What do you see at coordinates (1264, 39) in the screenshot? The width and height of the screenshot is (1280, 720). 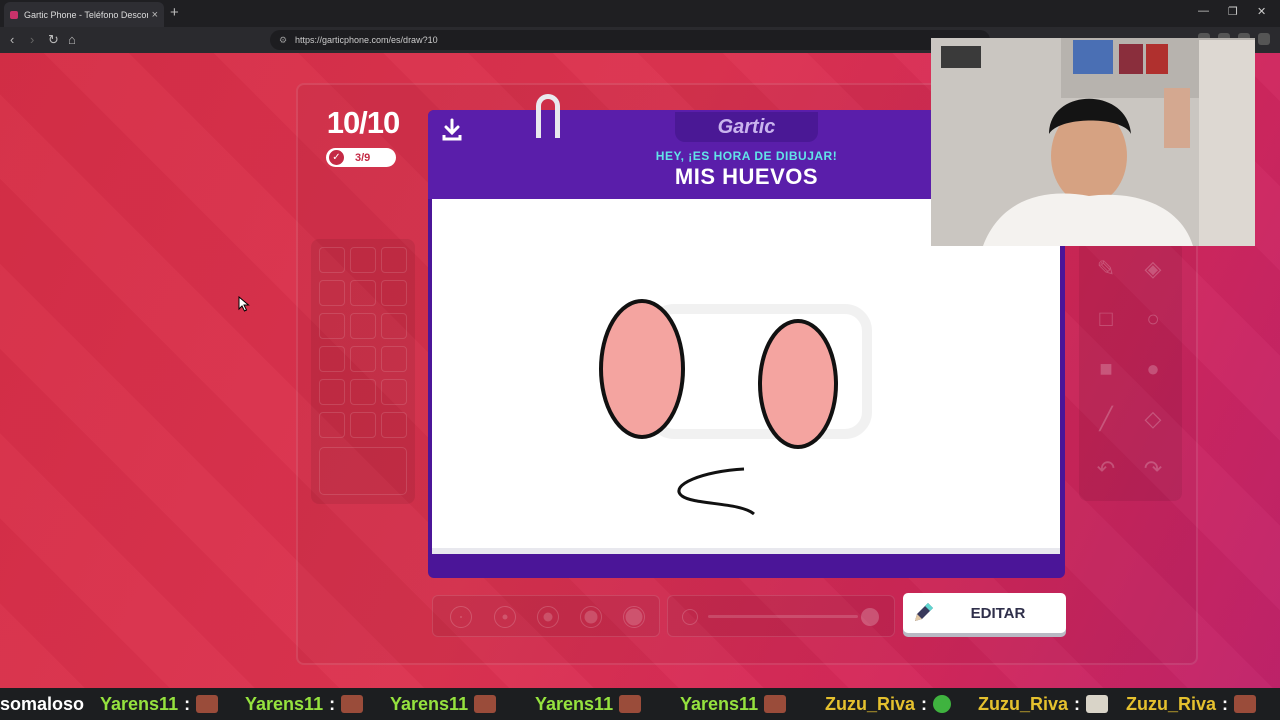 I see `menu-icon` at bounding box center [1264, 39].